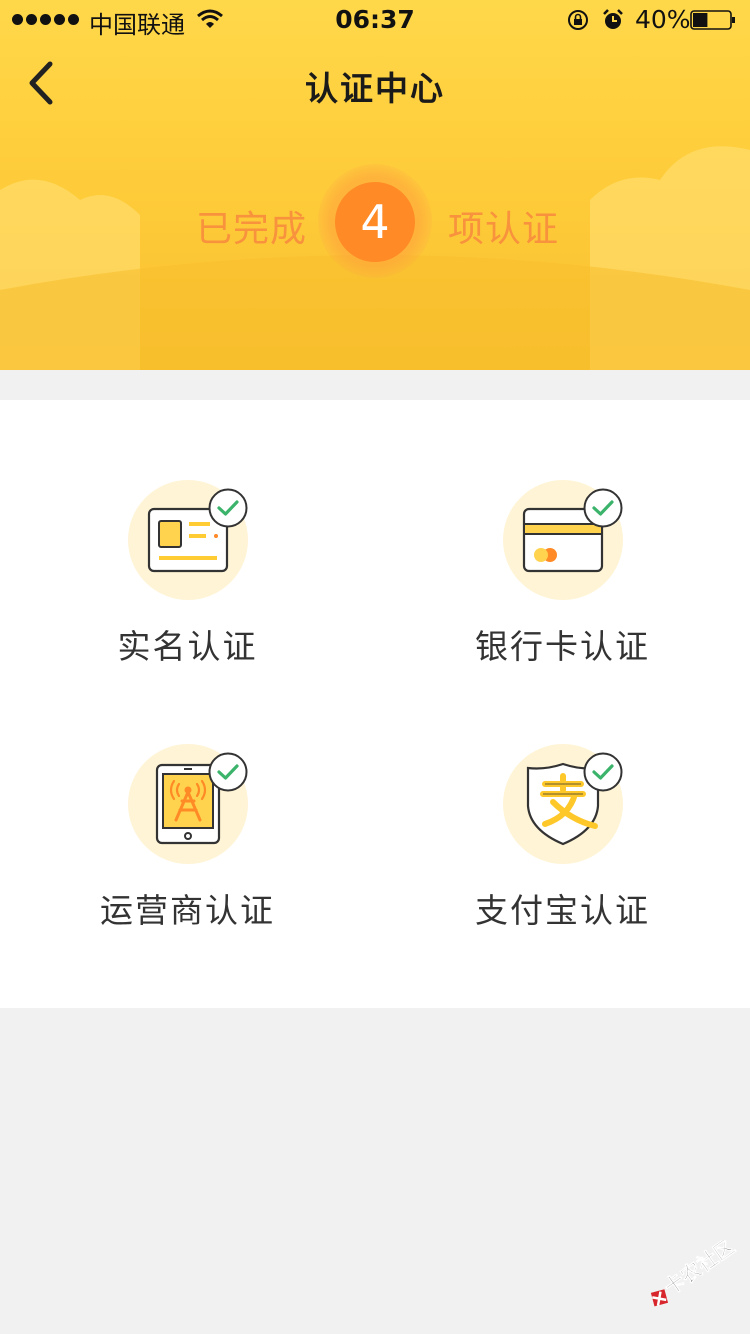 Image resolution: width=750 pixels, height=1334 pixels. I want to click on identity-verification-item: 实名认证, so click(187, 533).